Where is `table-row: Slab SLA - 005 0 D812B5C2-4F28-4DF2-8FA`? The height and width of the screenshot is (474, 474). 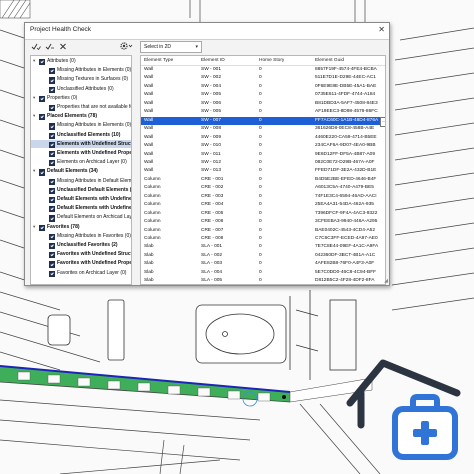
table-row: Slab SLA - 005 0 D812B5C2-4F28-4DF2-8FA is located at coordinates (263, 280).